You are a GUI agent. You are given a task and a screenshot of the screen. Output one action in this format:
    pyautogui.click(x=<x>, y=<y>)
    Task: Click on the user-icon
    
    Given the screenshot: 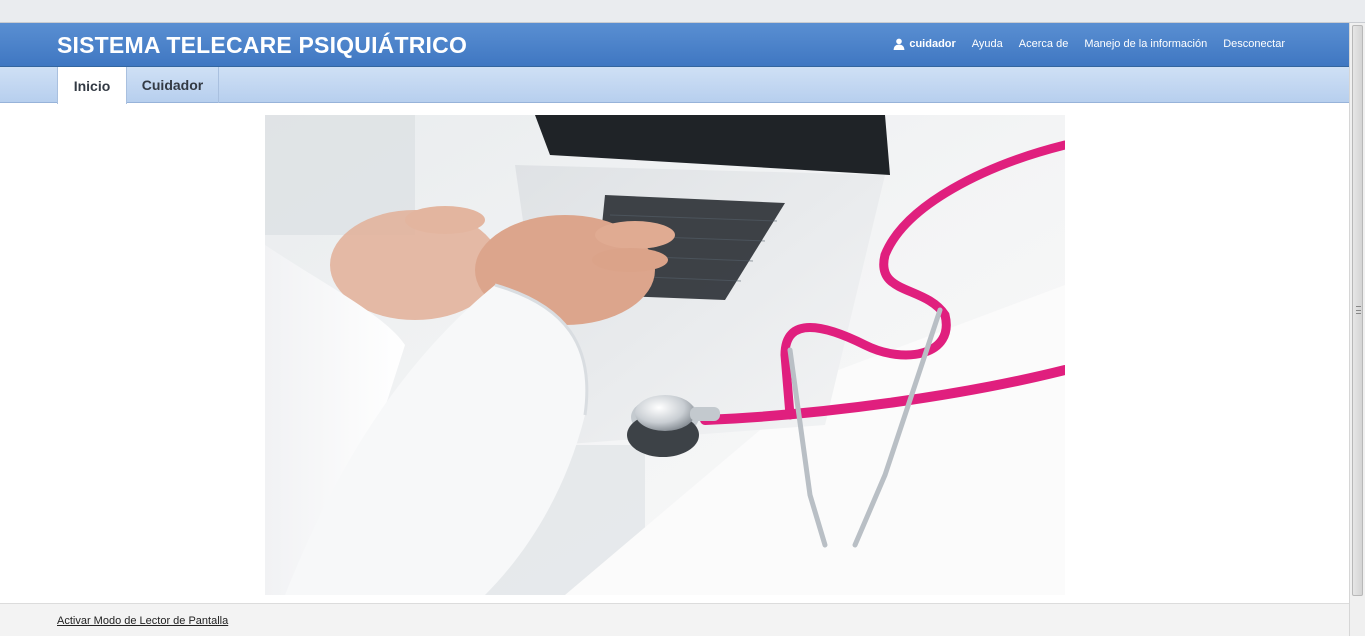 What is the action you would take?
    pyautogui.click(x=899, y=44)
    